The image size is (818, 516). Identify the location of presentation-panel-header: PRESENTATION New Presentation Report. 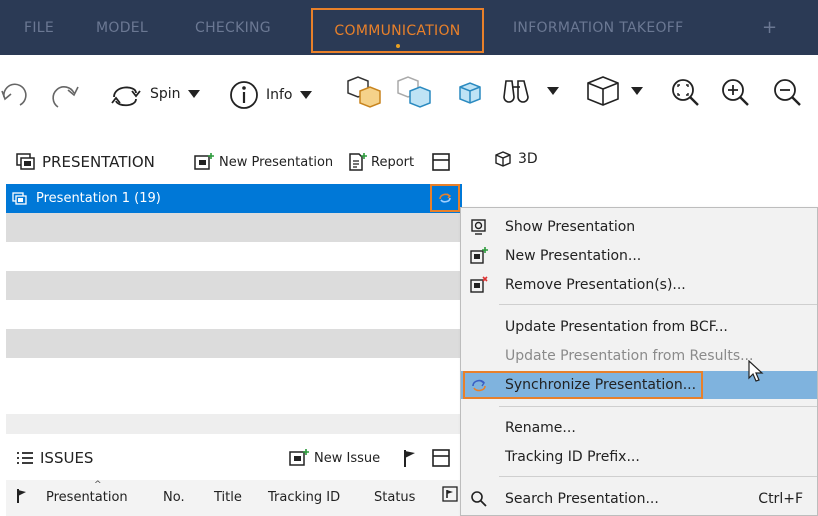
(234, 162).